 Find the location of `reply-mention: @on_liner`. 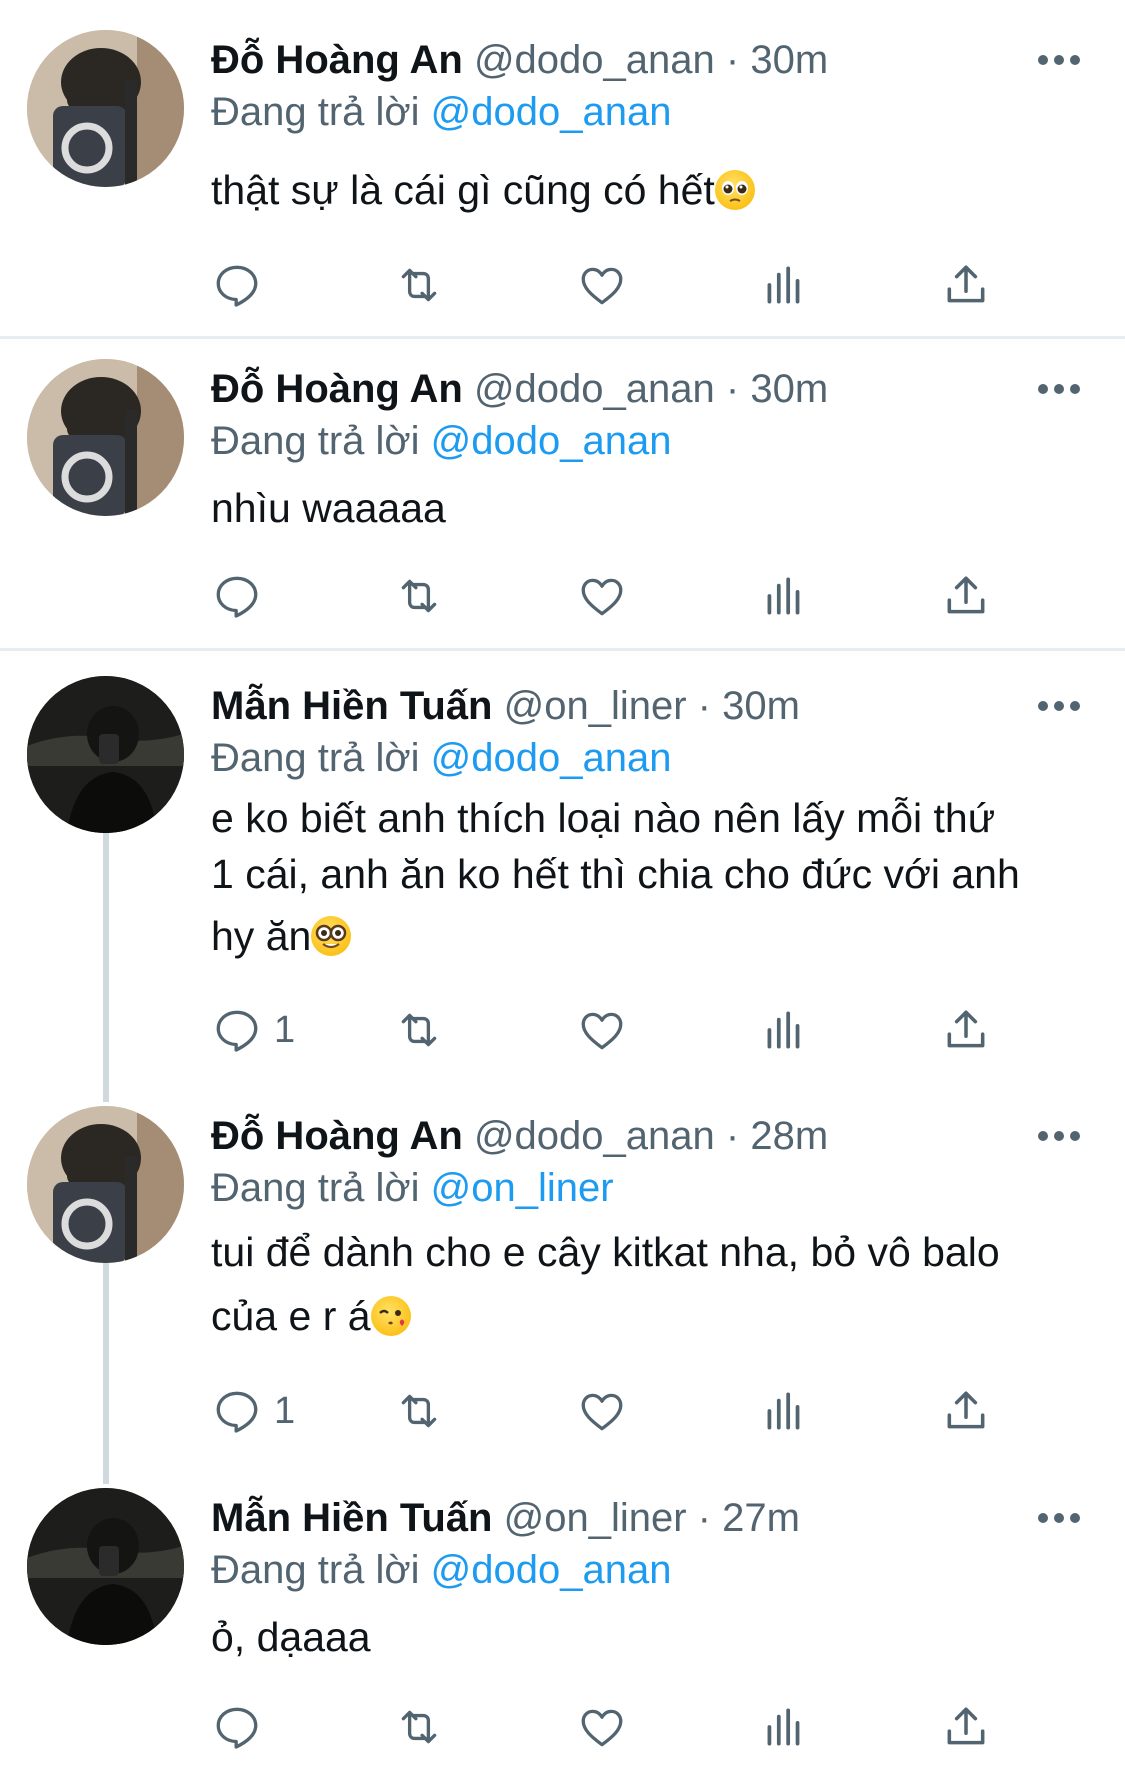

reply-mention: @on_liner is located at coordinates (522, 1188).